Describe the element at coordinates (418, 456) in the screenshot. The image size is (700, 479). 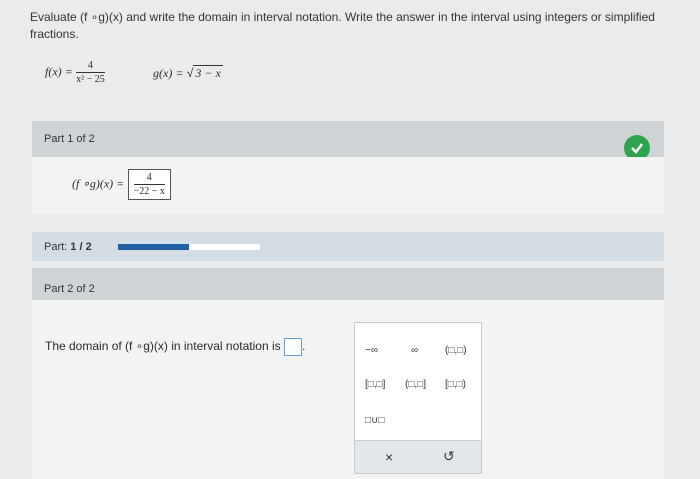
I see `palette-footer: × ↺` at that location.